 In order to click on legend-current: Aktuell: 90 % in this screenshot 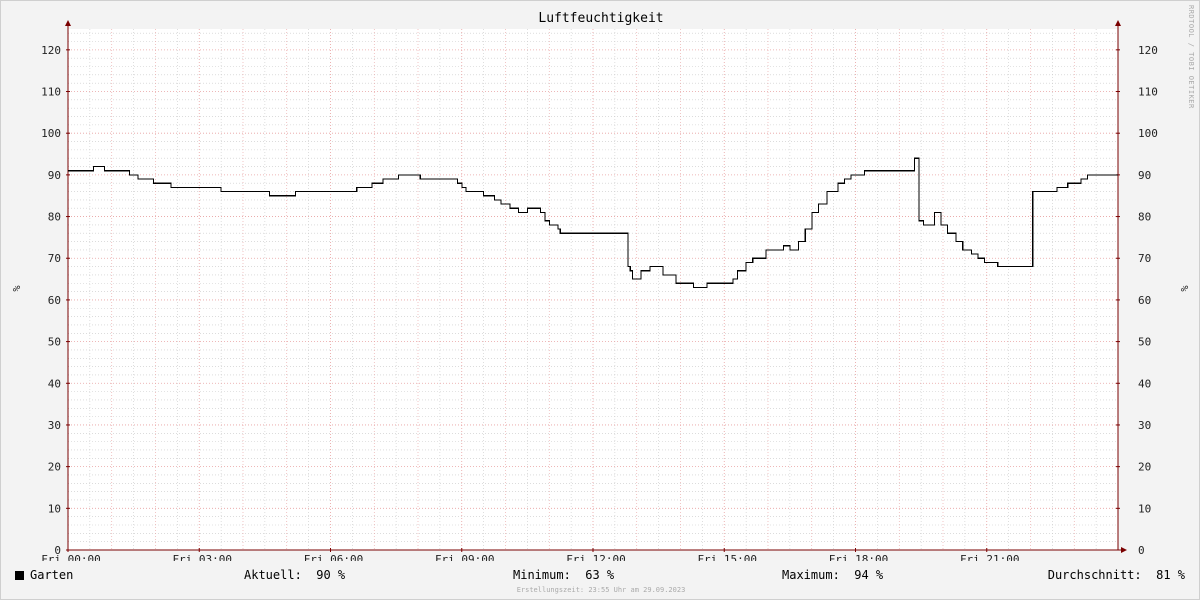, I will do `click(294, 575)`.